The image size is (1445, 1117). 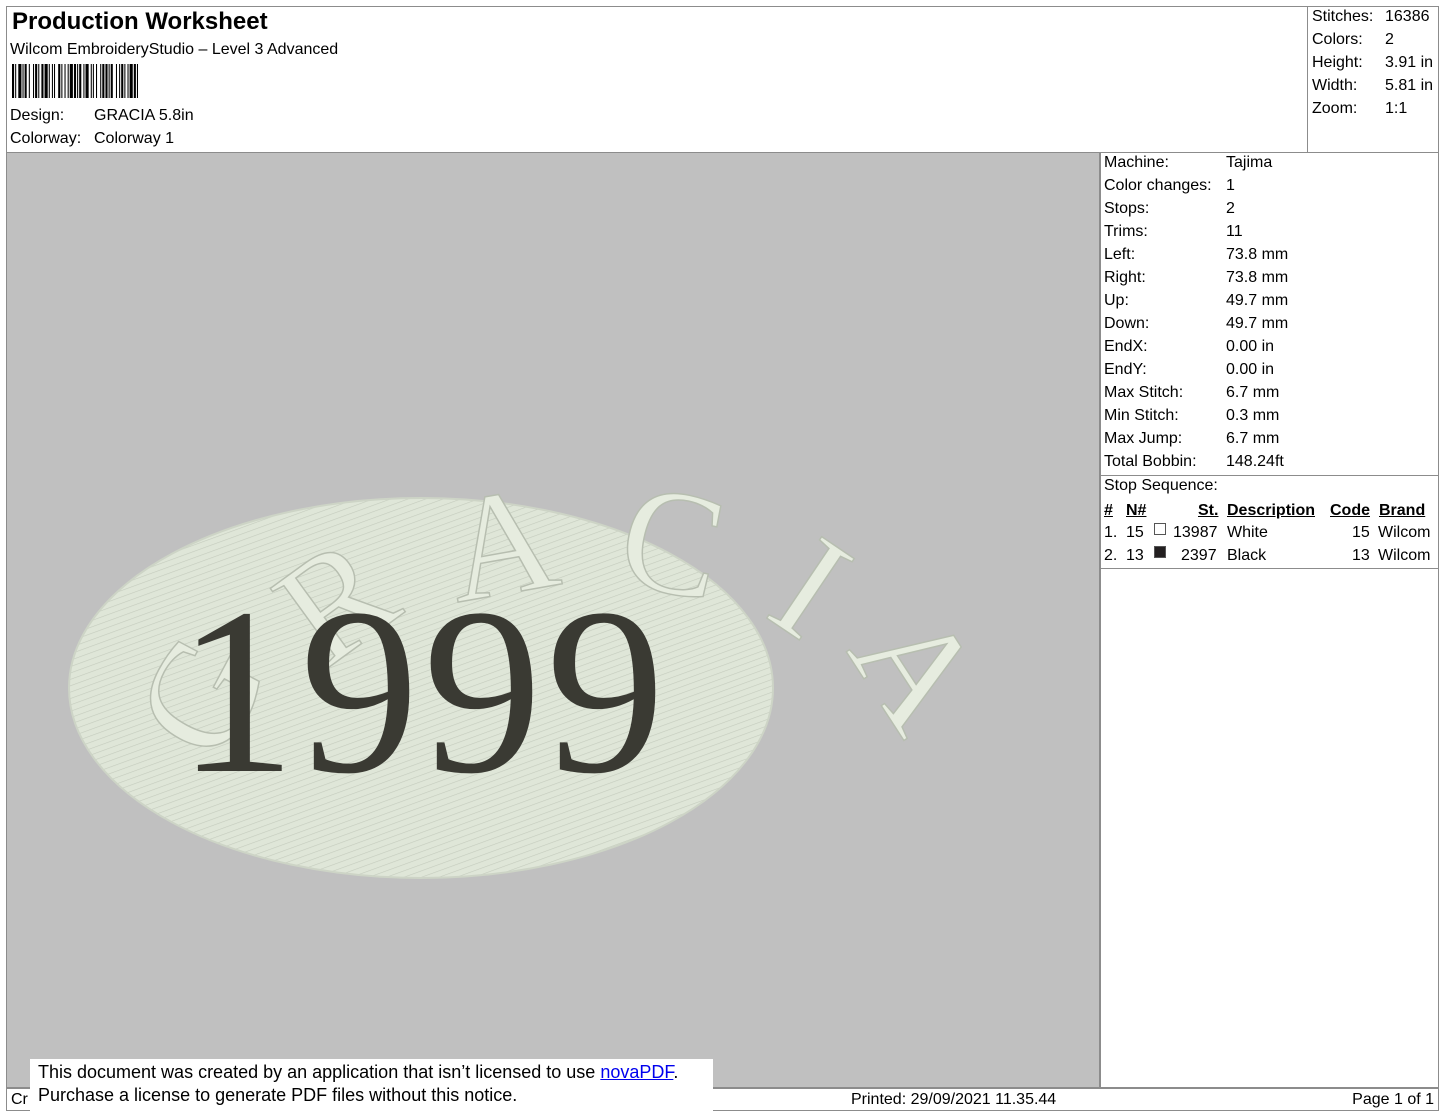 What do you see at coordinates (1230, 185) in the screenshot?
I see `info-value: 1` at bounding box center [1230, 185].